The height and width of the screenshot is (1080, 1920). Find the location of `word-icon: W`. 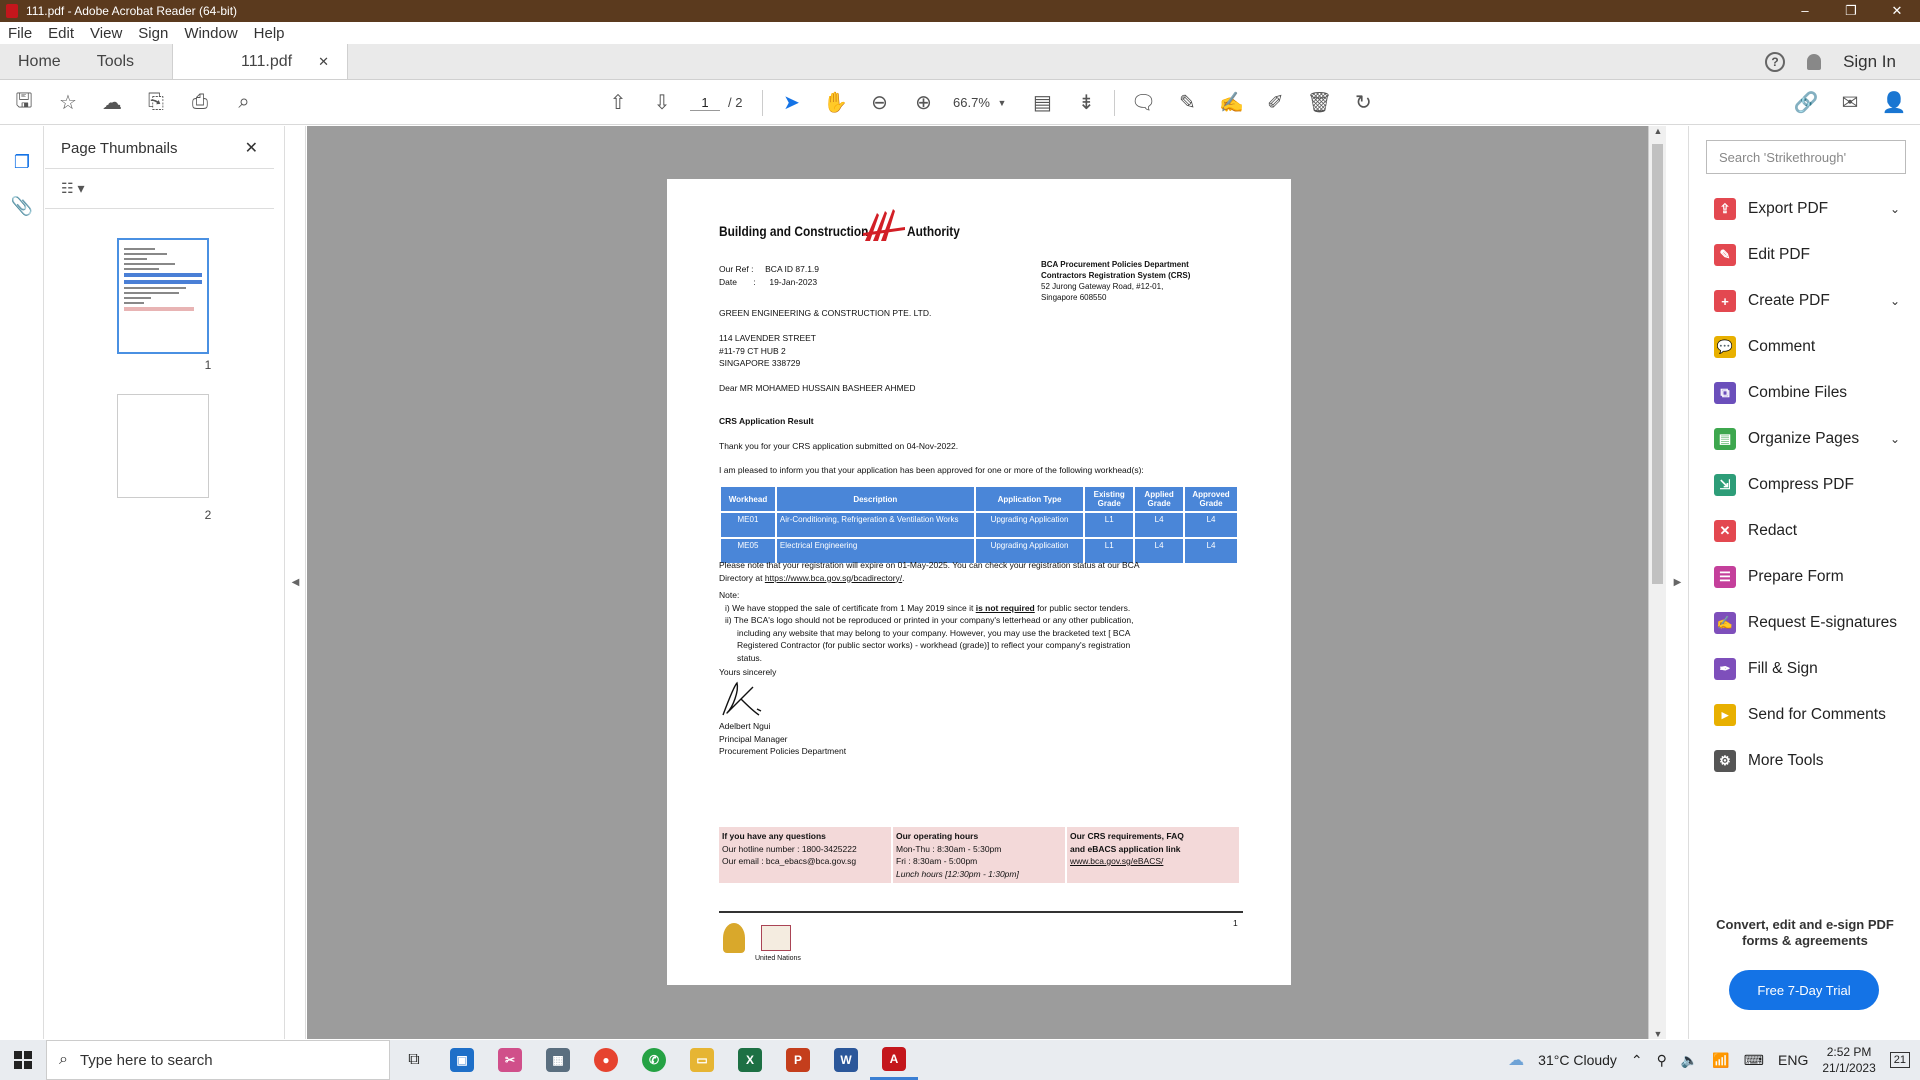

word-icon: W is located at coordinates (846, 1060).